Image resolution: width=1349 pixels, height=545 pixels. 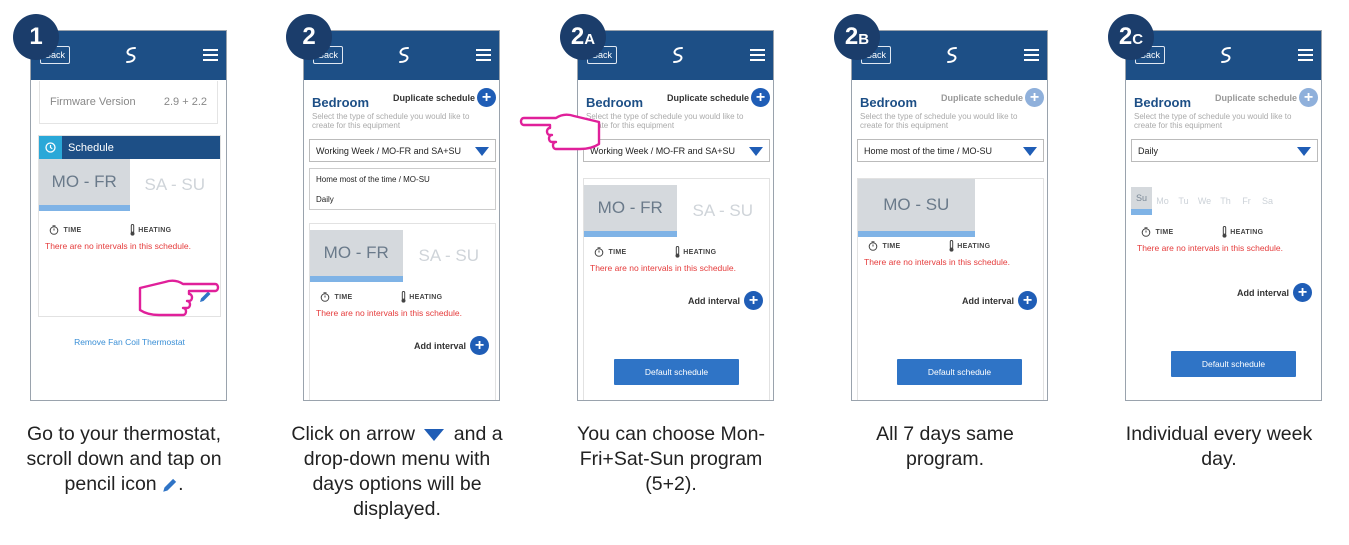 What do you see at coordinates (402, 199) in the screenshot?
I see `option-daily: Daily` at bounding box center [402, 199].